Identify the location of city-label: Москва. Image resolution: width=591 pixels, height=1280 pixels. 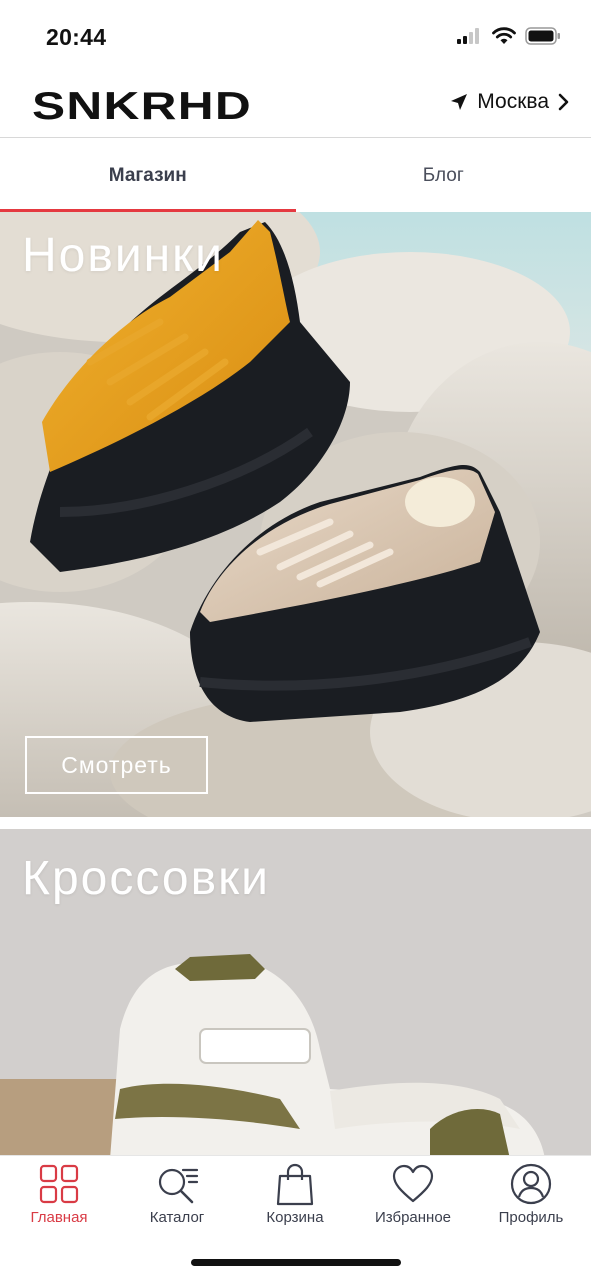
(513, 101).